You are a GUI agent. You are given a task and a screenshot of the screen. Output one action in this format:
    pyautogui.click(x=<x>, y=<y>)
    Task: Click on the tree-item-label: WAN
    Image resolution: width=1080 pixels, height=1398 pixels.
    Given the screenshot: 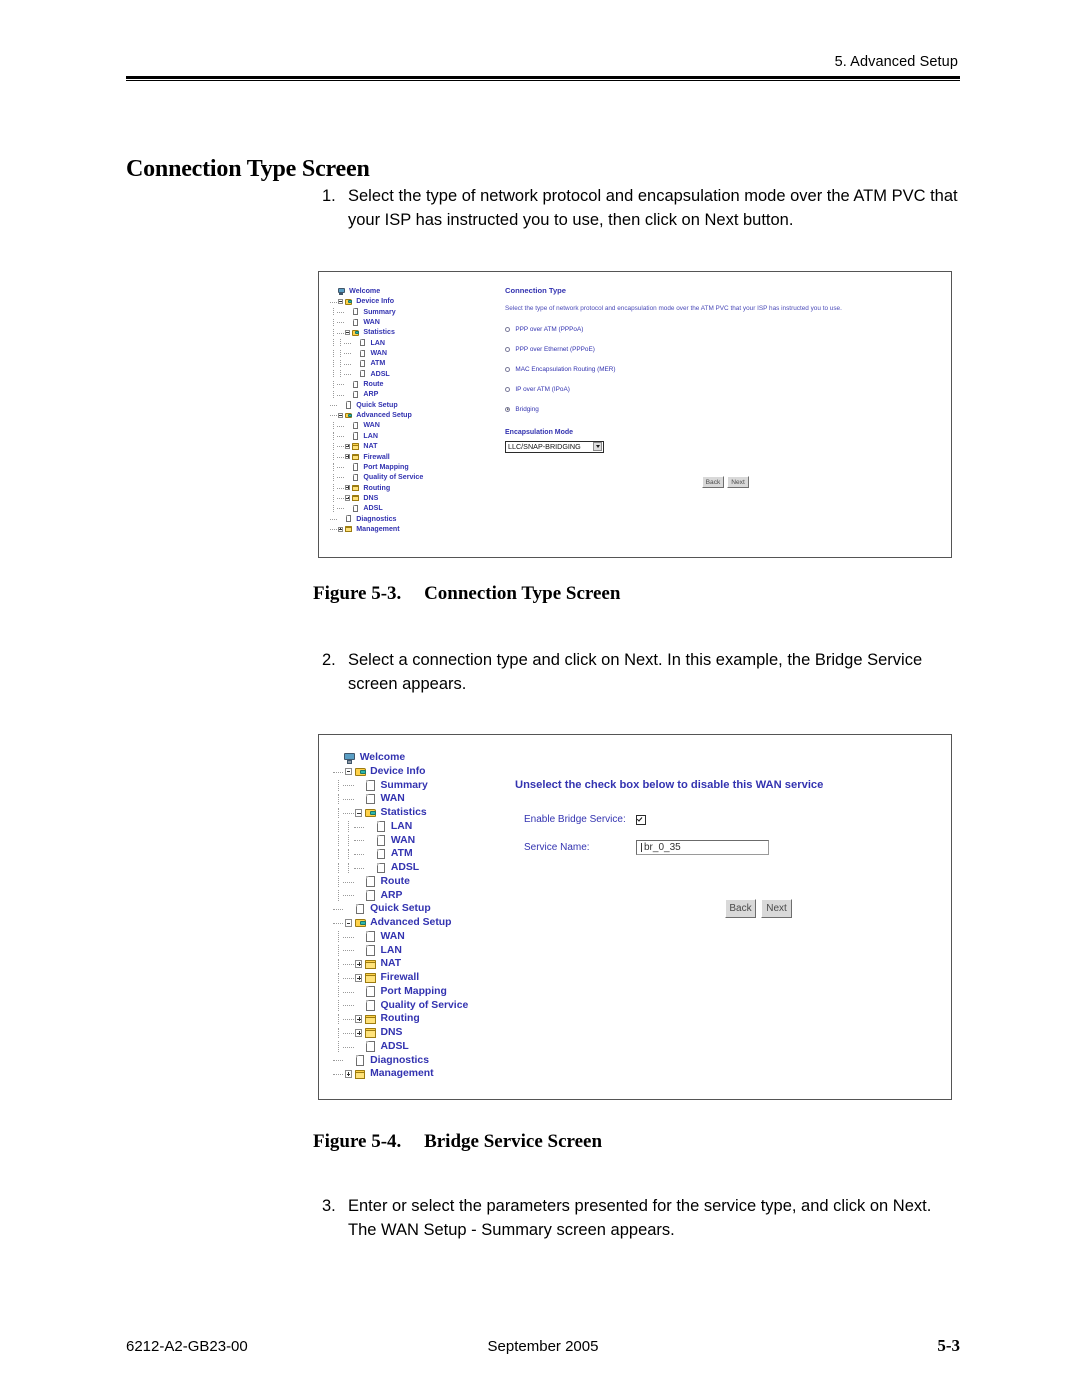 What is the action you would take?
    pyautogui.click(x=403, y=840)
    